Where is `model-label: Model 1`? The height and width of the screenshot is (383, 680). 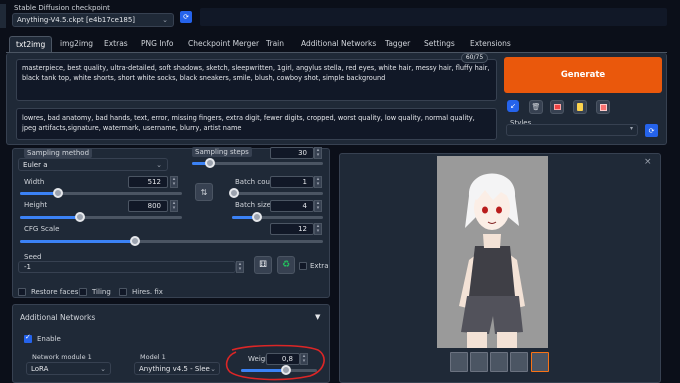 model-label: Model 1 is located at coordinates (153, 357).